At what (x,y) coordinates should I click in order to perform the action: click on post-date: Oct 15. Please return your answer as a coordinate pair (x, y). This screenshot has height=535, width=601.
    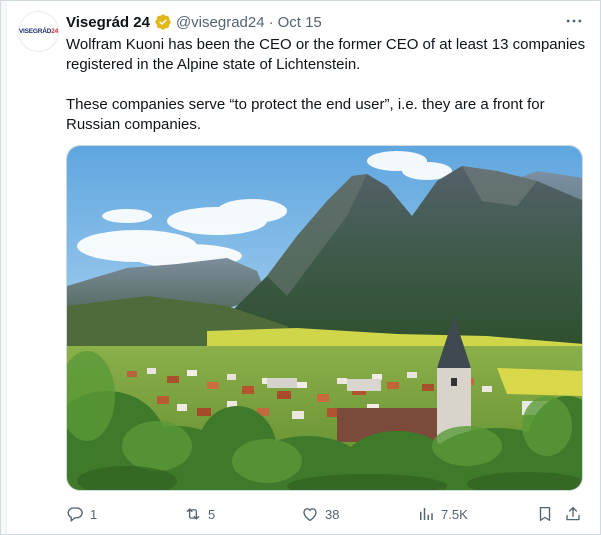
    Looking at the image, I should click on (300, 22).